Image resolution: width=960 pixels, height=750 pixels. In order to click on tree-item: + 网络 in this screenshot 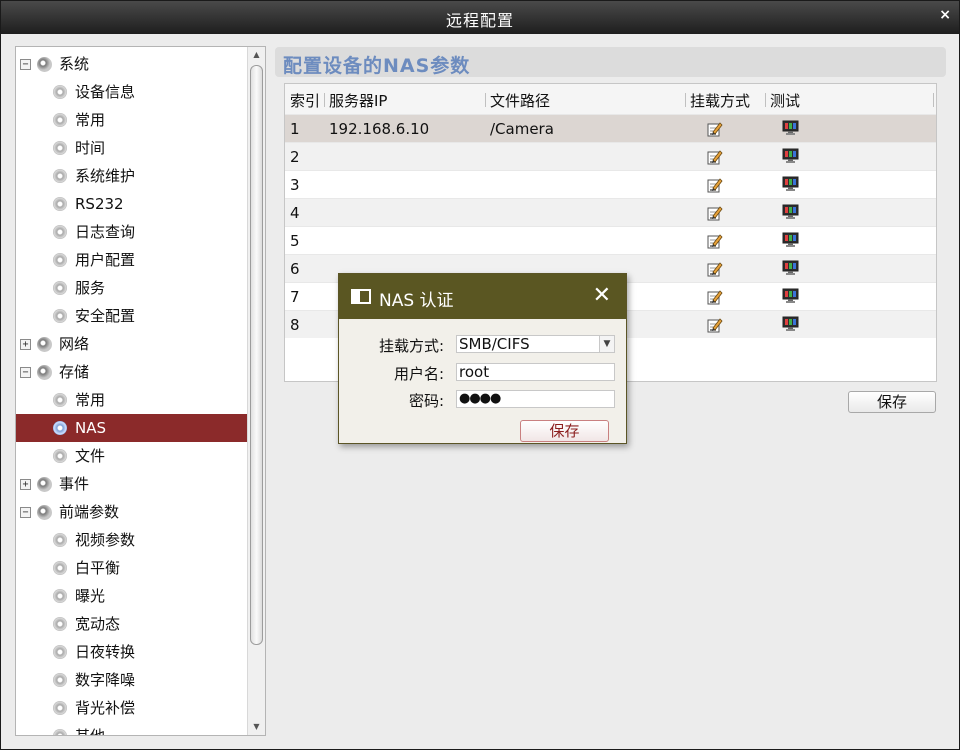, I will do `click(131, 344)`.